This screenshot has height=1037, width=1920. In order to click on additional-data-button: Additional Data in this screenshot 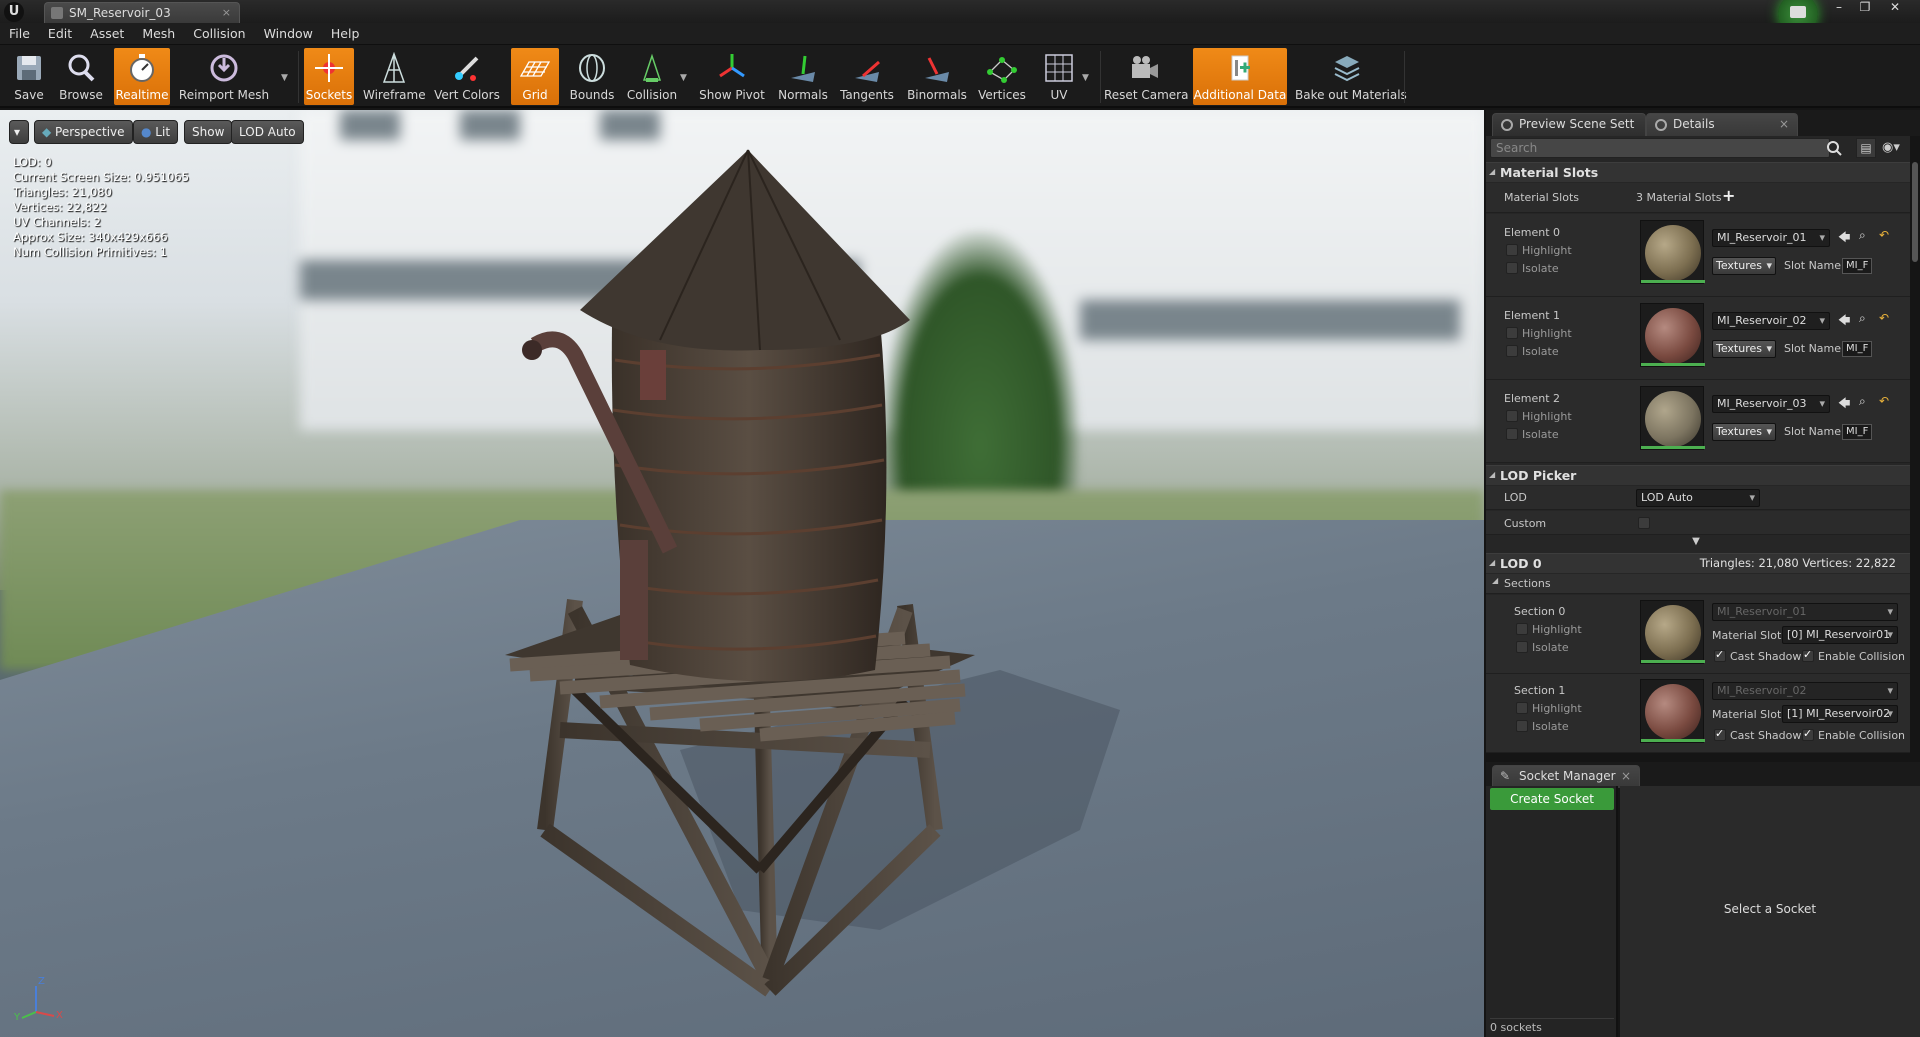, I will do `click(1240, 76)`.